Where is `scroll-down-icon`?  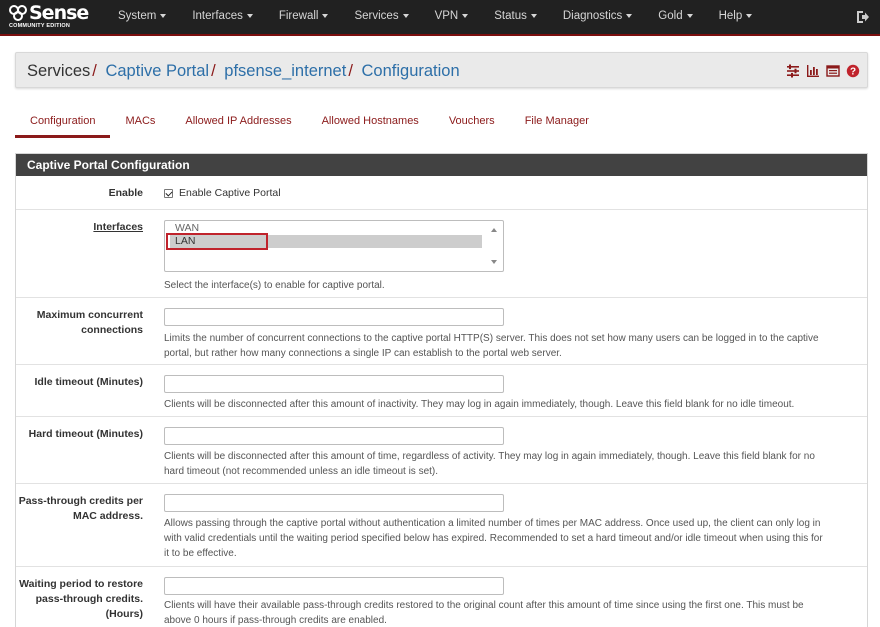
scroll-down-icon is located at coordinates (494, 262).